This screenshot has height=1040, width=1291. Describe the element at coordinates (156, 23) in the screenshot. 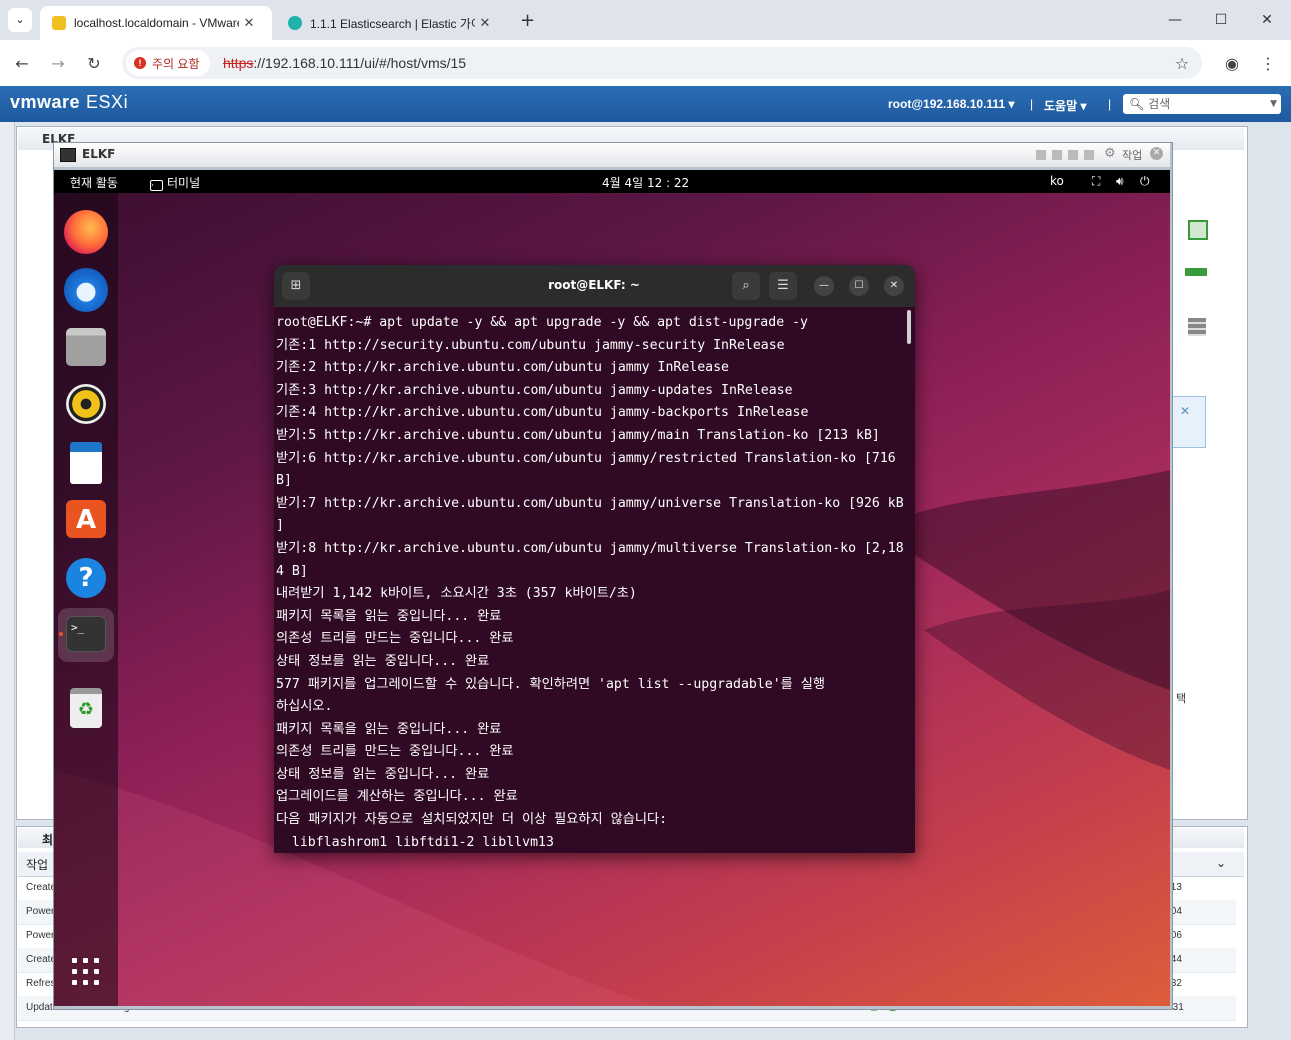

I see `tab-vmware: localhost.localdomain - VMware ✕` at that location.